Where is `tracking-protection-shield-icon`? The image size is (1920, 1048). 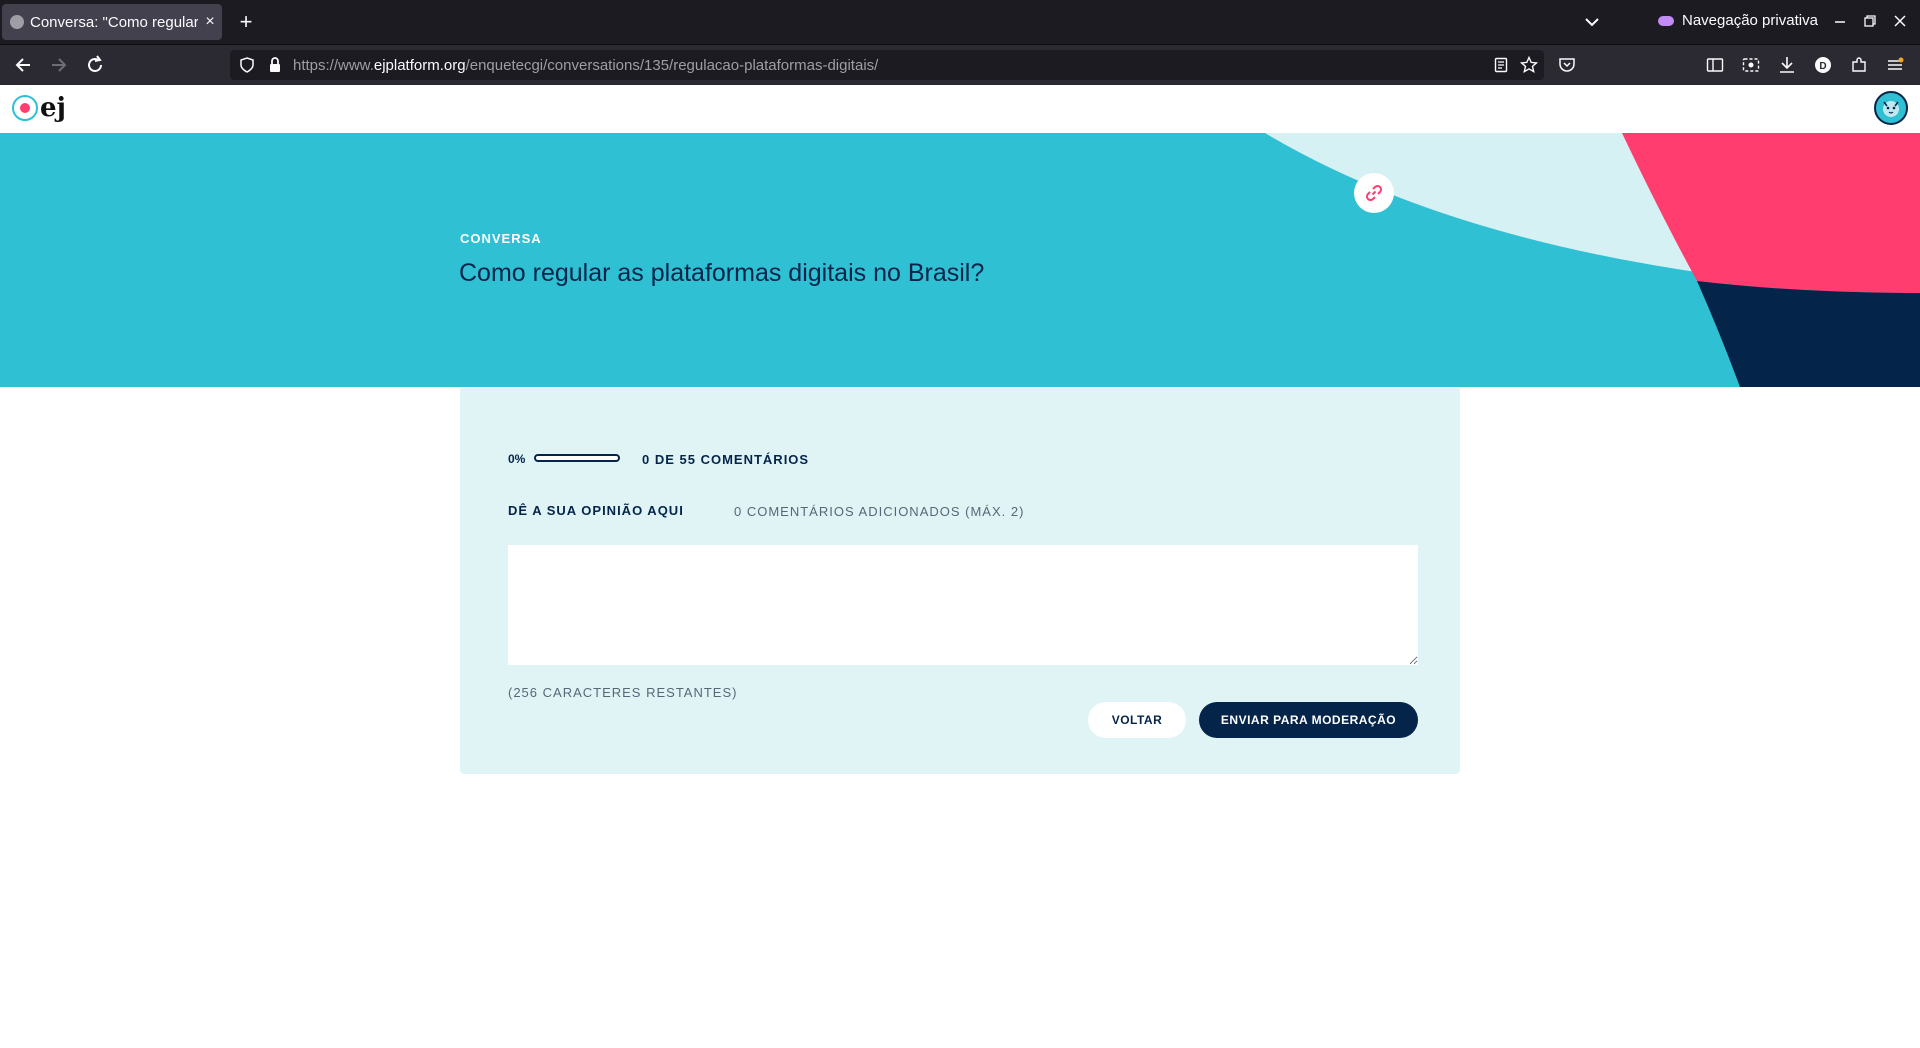
tracking-protection-shield-icon is located at coordinates (247, 67).